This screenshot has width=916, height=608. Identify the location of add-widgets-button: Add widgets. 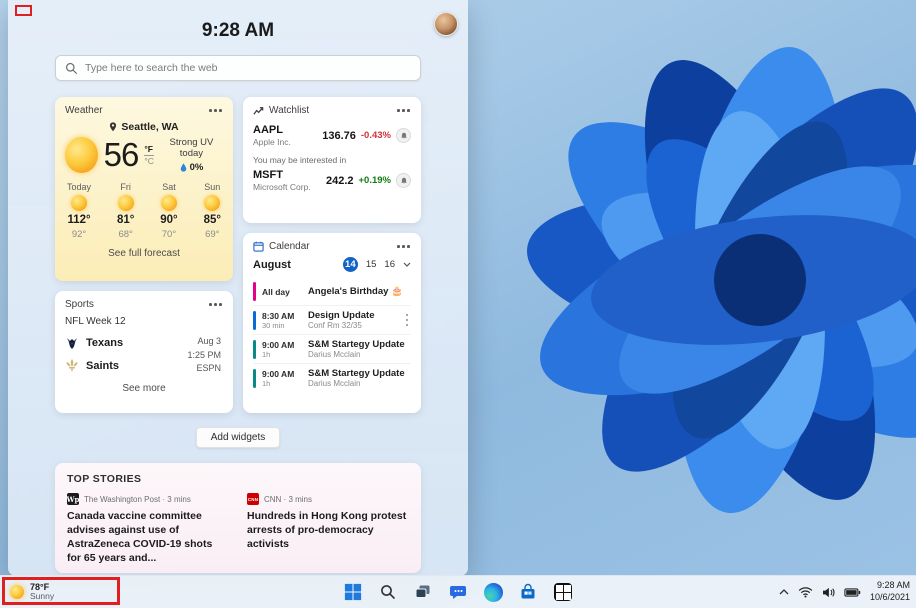
(238, 437).